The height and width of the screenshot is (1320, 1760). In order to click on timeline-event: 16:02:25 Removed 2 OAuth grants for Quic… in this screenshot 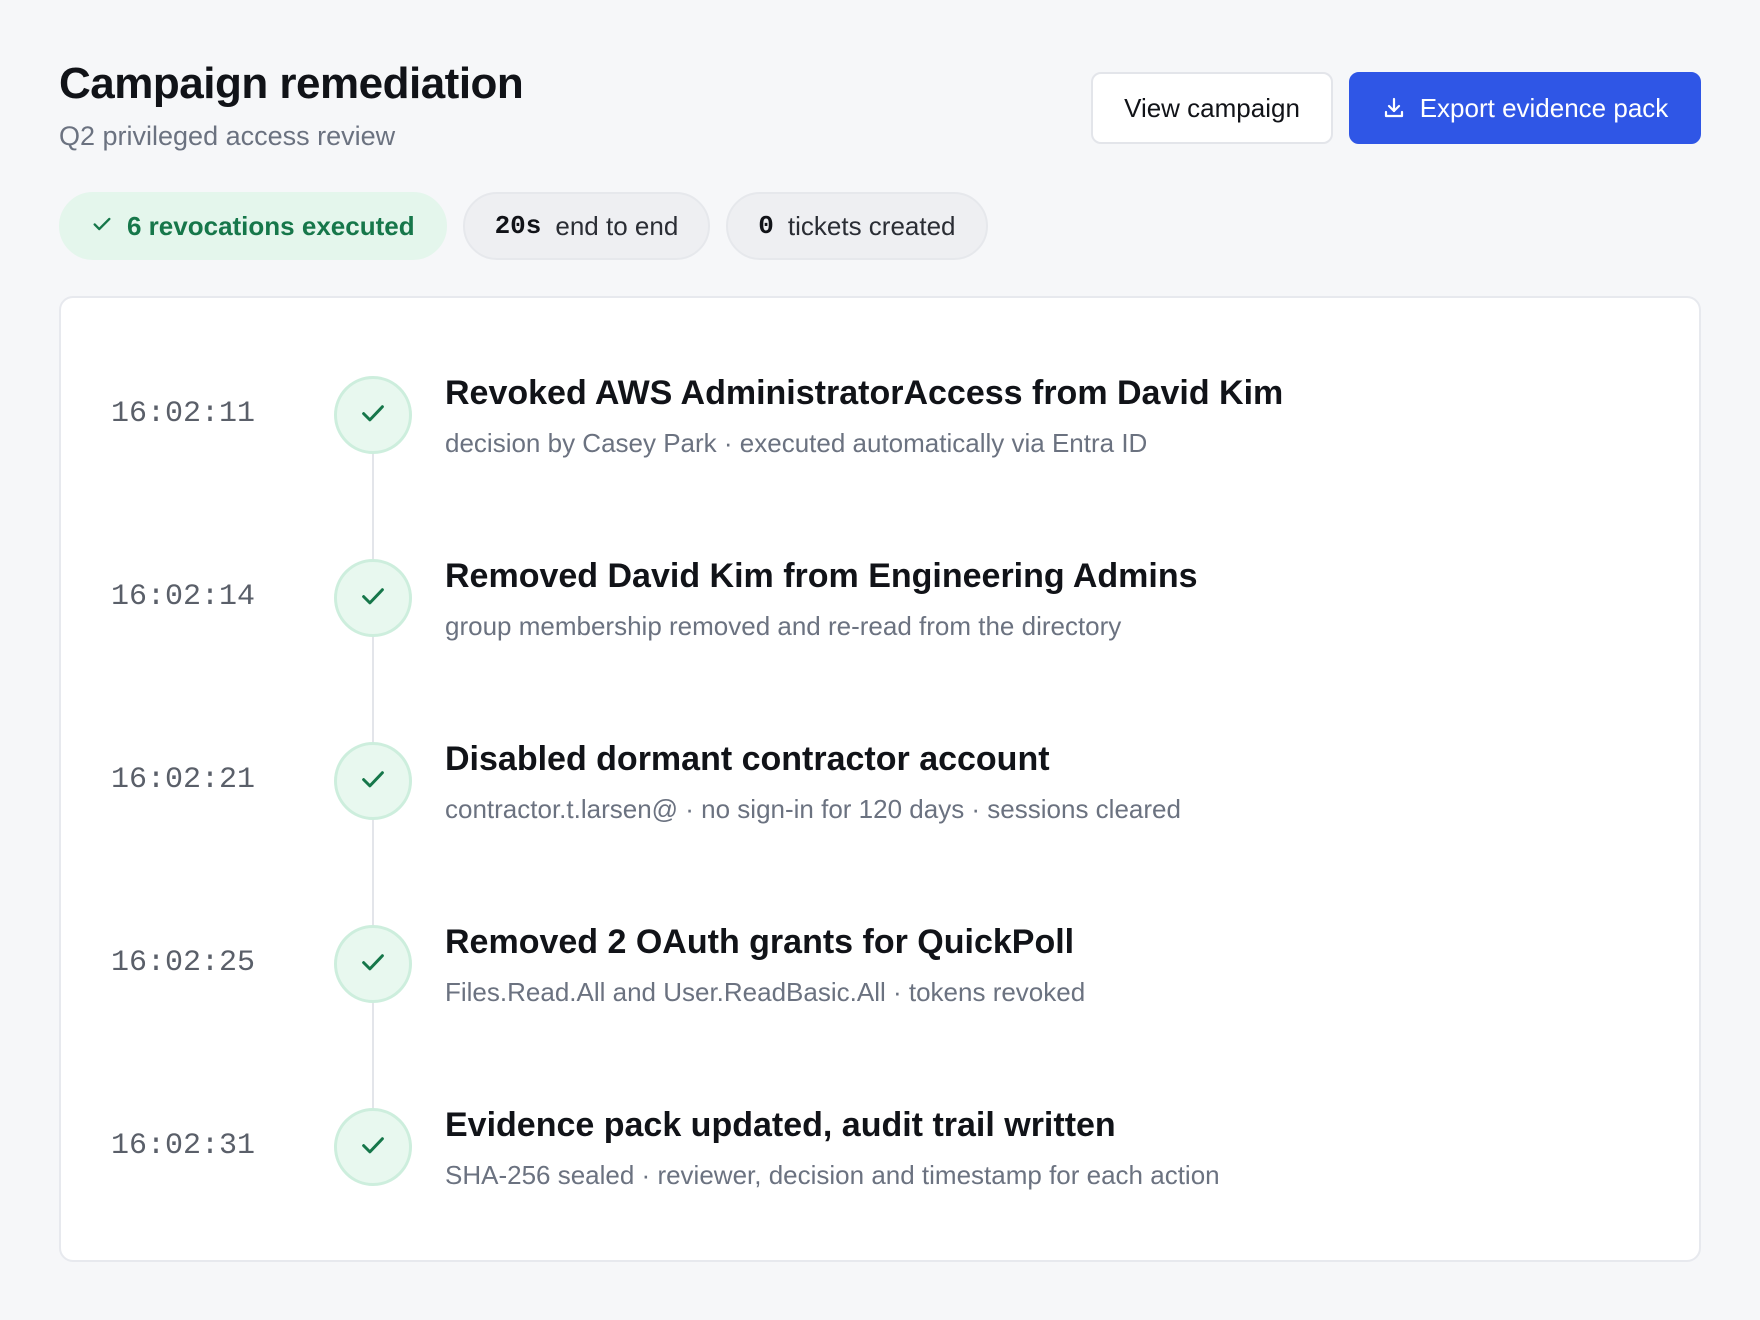, I will do `click(880, 1015)`.